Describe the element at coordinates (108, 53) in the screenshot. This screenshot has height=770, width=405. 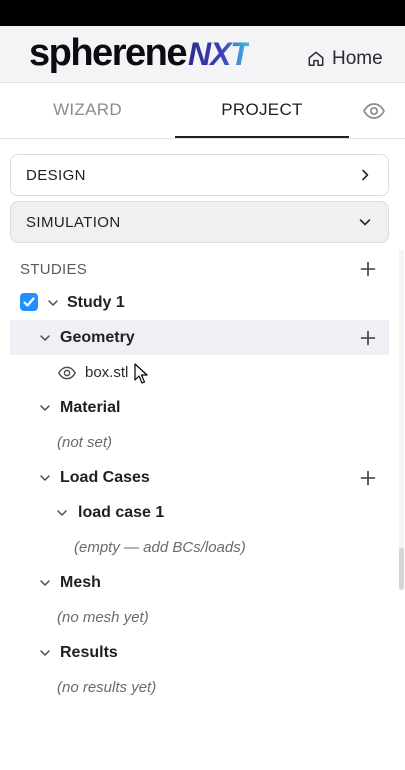
I see `logo-main-text: spherene` at that location.